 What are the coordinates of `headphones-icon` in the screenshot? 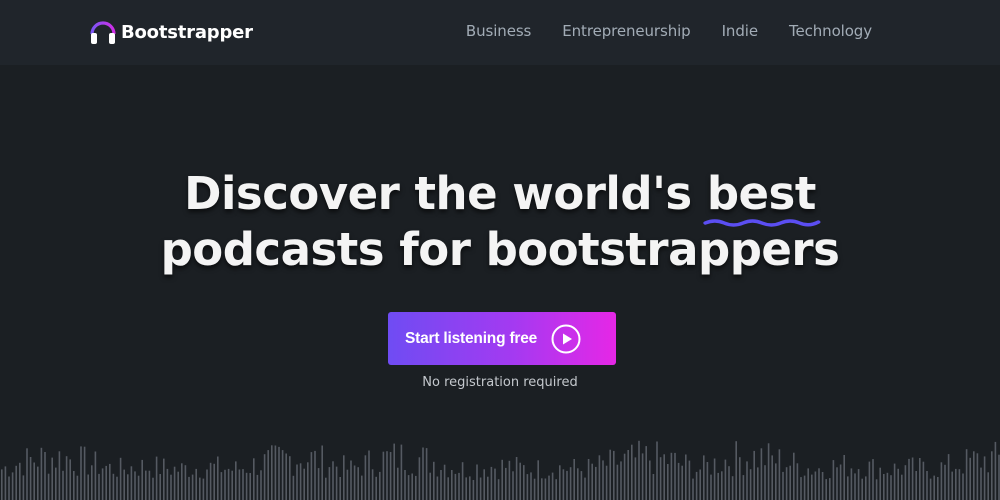 It's located at (103, 32).